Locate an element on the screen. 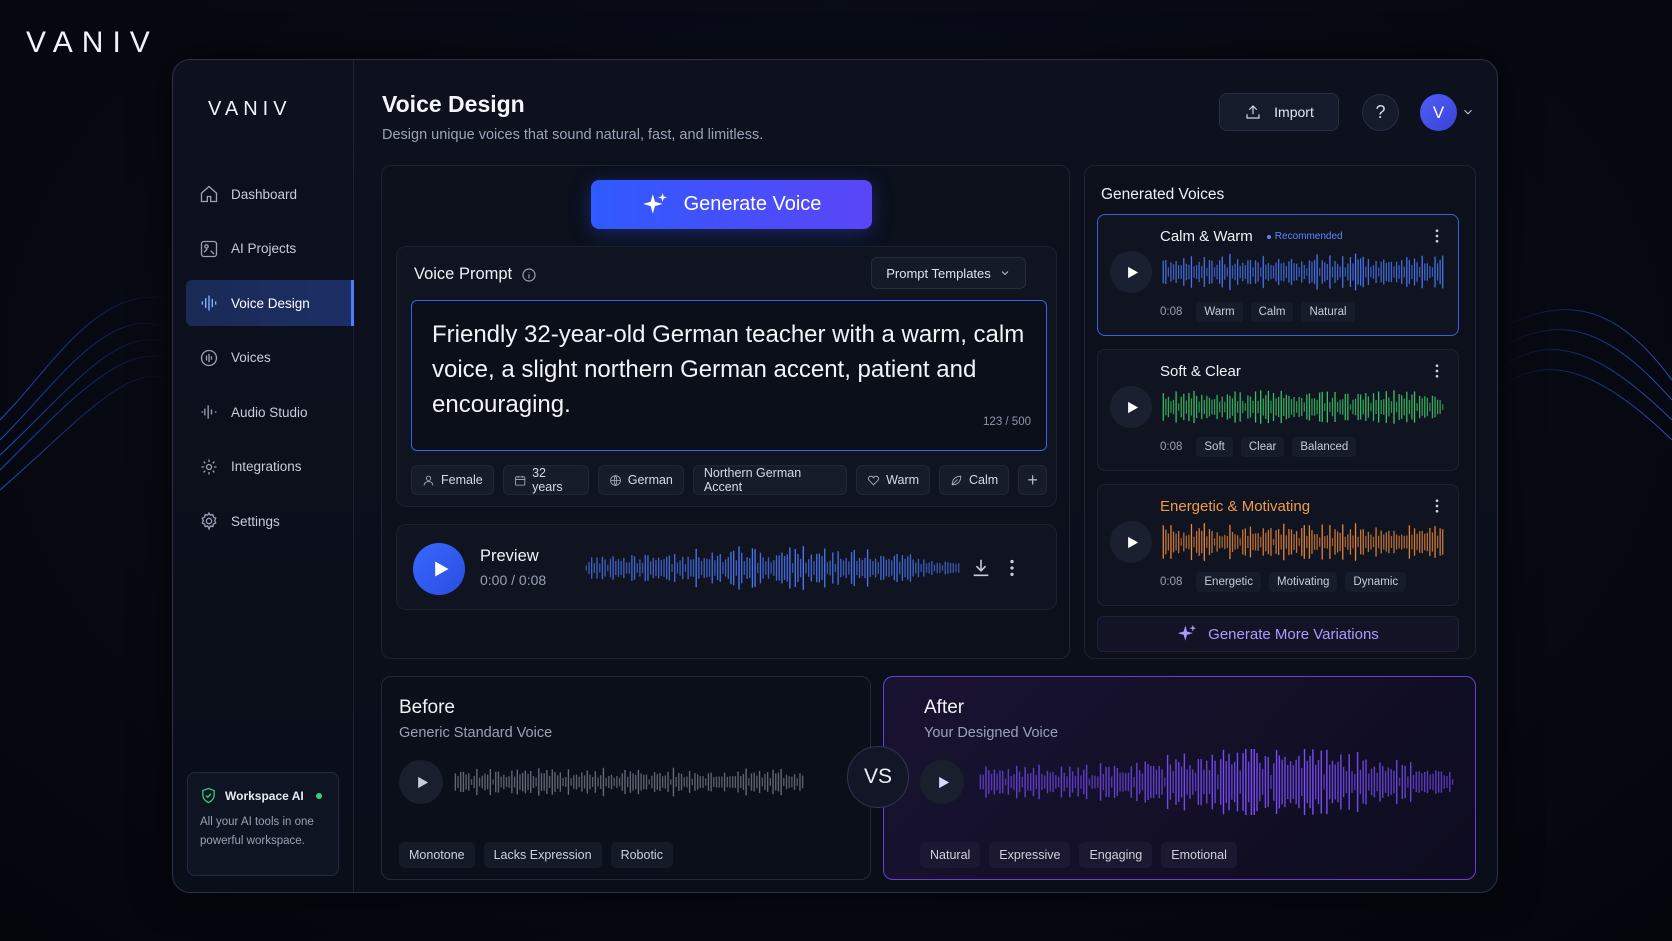  chip-age: 32 years is located at coordinates (545, 480).